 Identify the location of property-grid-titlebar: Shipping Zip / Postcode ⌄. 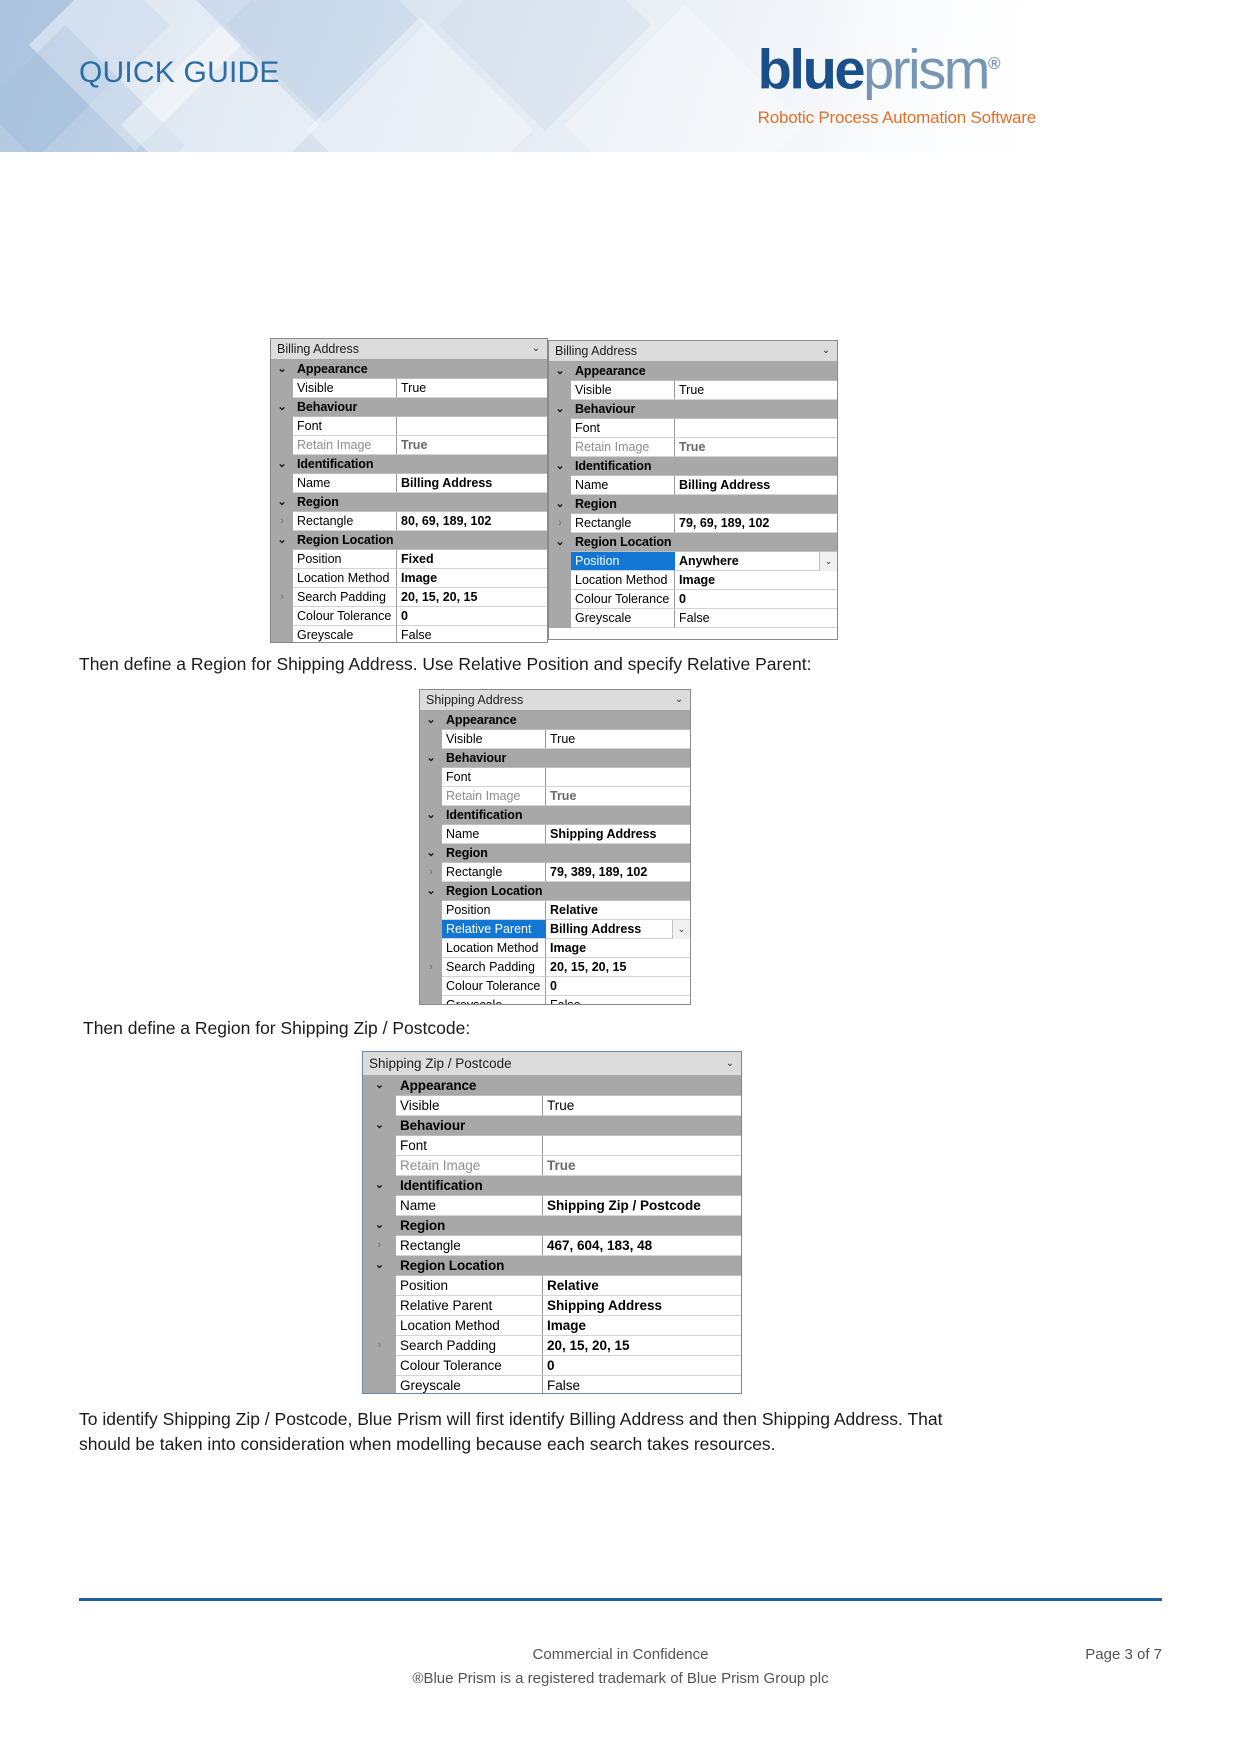
(552, 1064).